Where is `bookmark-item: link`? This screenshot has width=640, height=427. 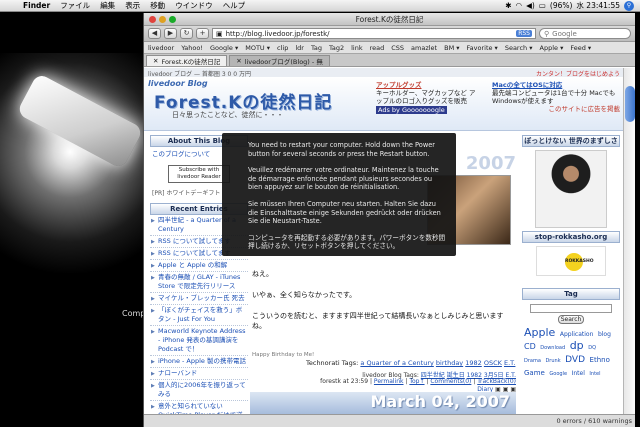 bookmark-item: link is located at coordinates (357, 48).